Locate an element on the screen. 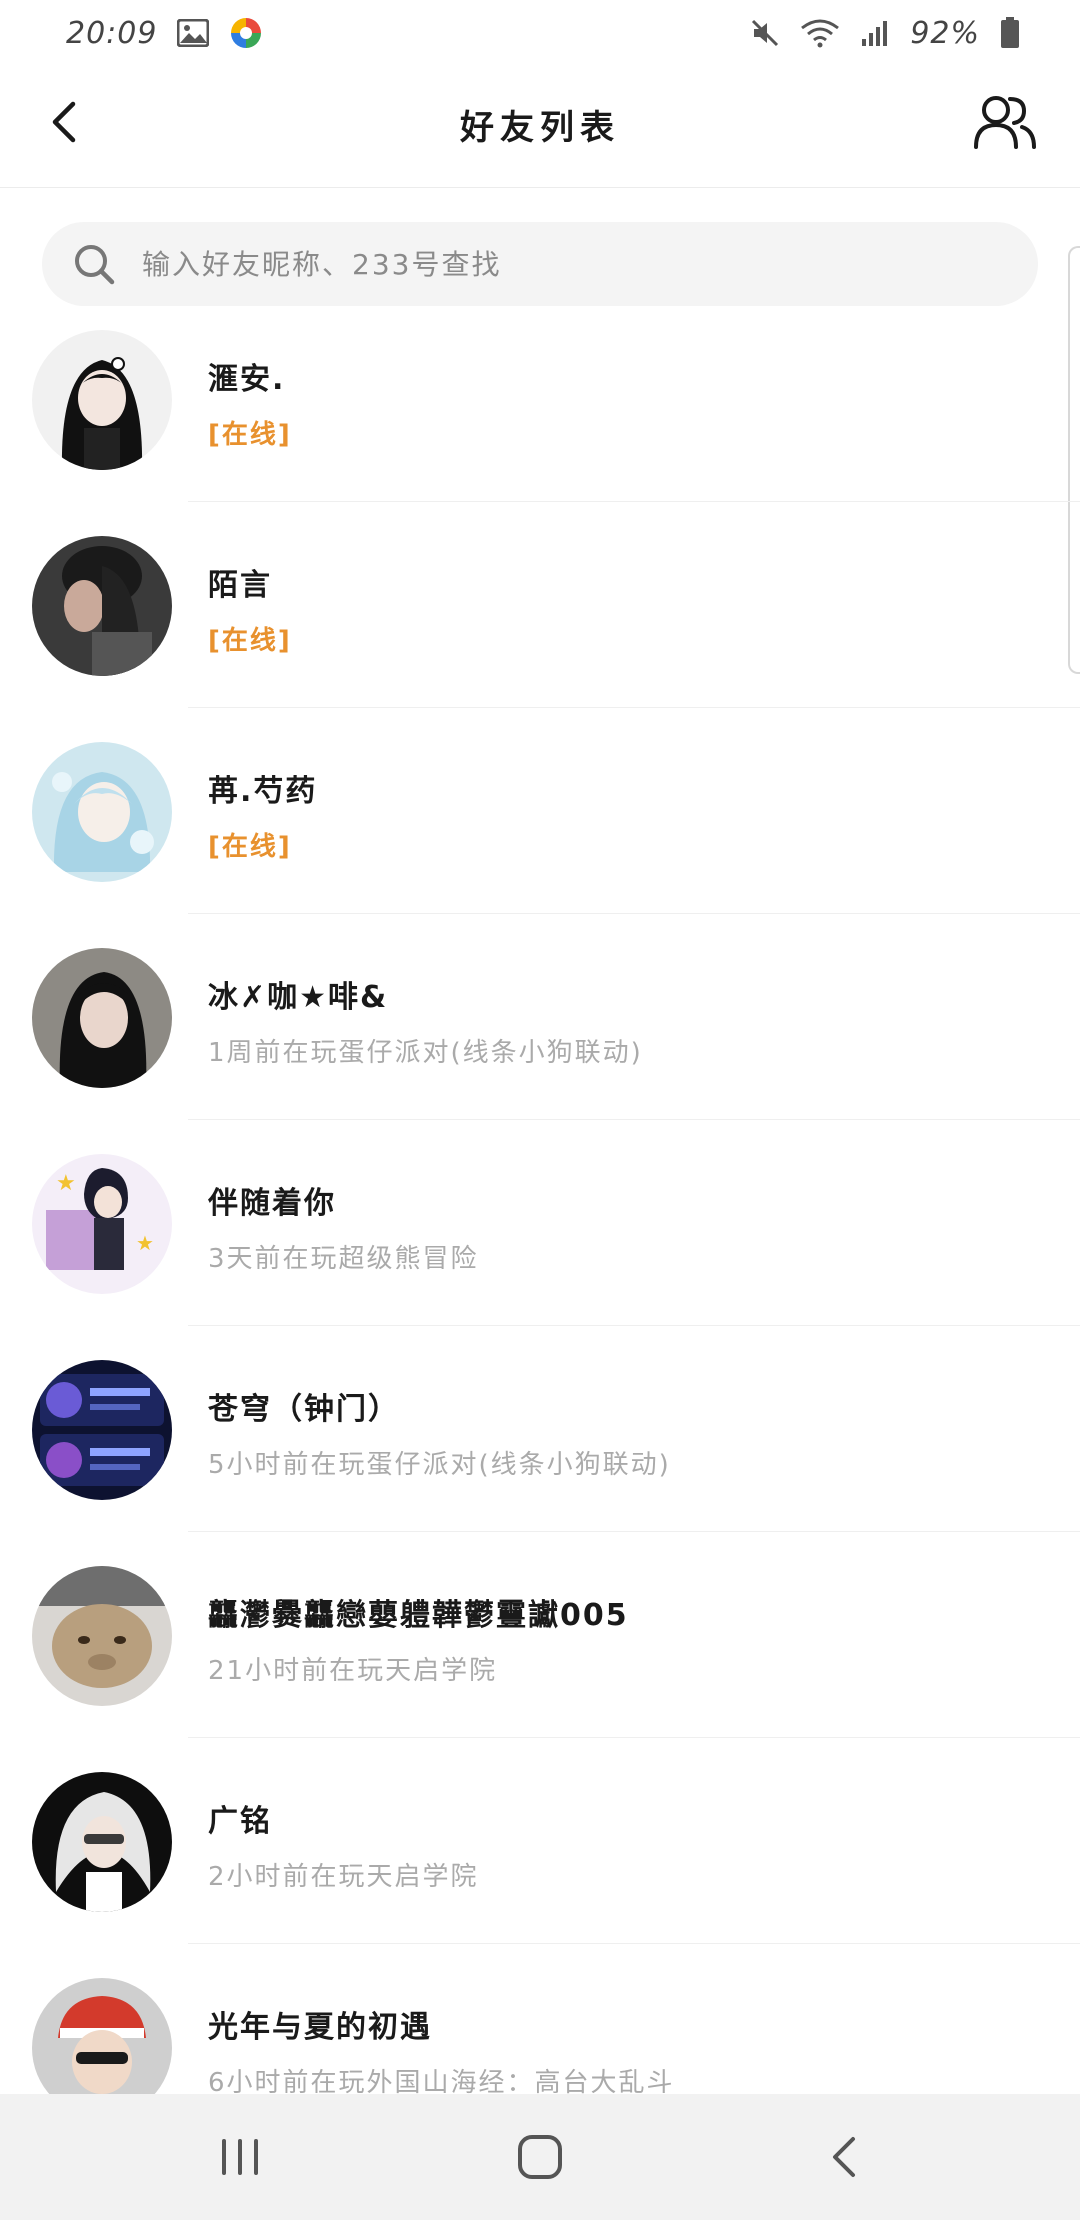 This screenshot has width=1080, height=2220. home-button is located at coordinates (540, 2157).